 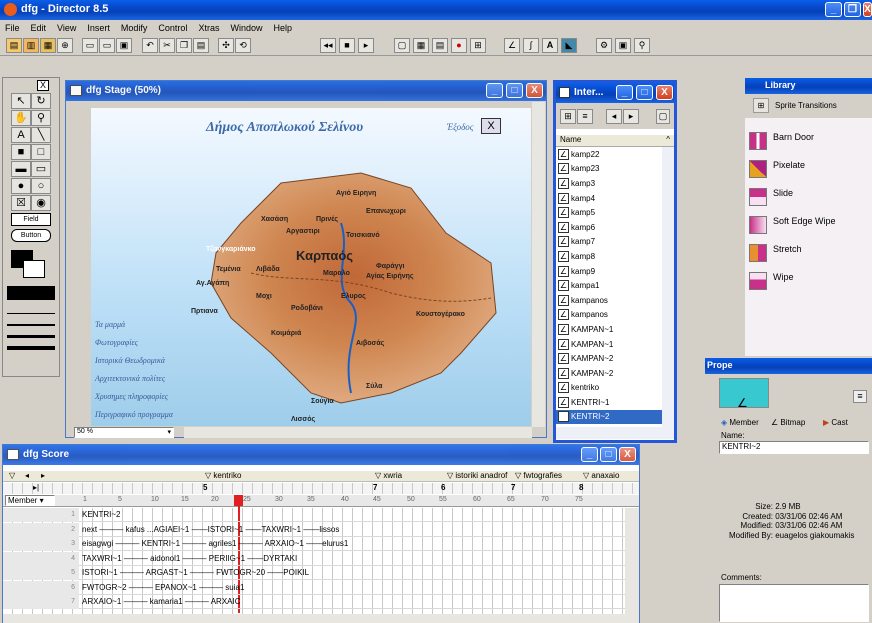 I want to click on copy-icon: ❐, so click(x=184, y=45).